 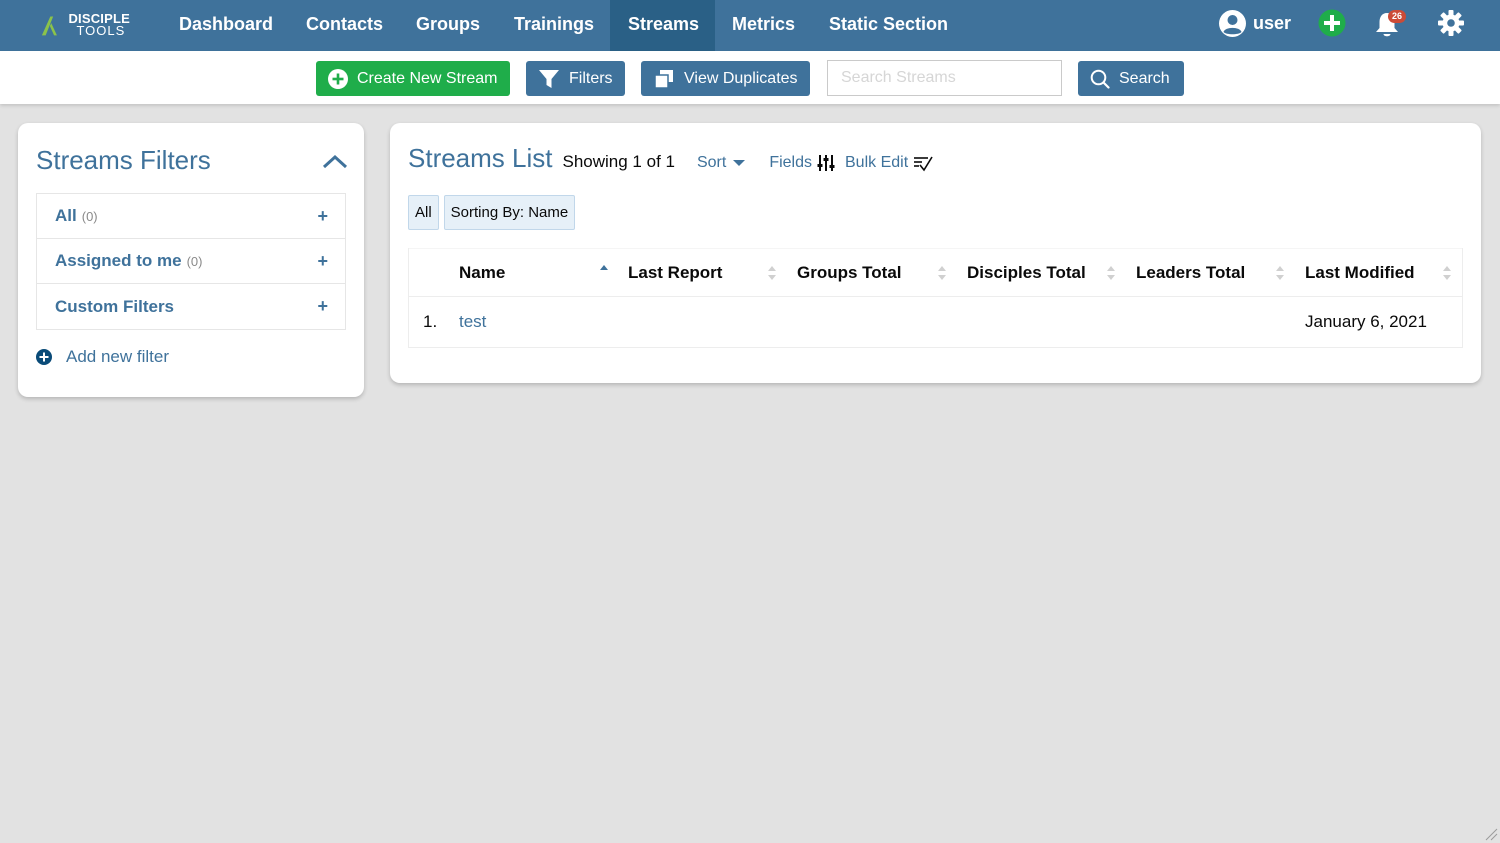 I want to click on list-title: Streams List, so click(x=480, y=158).